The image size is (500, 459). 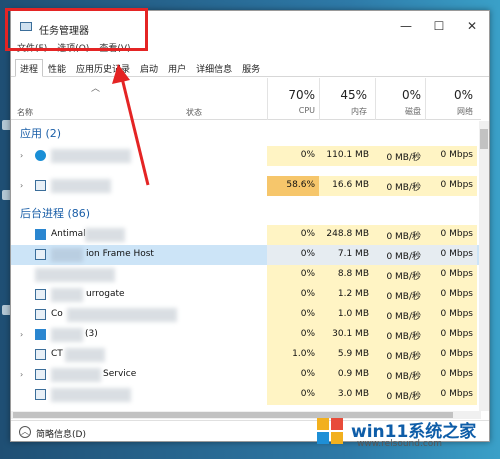 What do you see at coordinates (353, 354) in the screenshot?
I see `row-memory: 5.9 MB` at bounding box center [353, 354].